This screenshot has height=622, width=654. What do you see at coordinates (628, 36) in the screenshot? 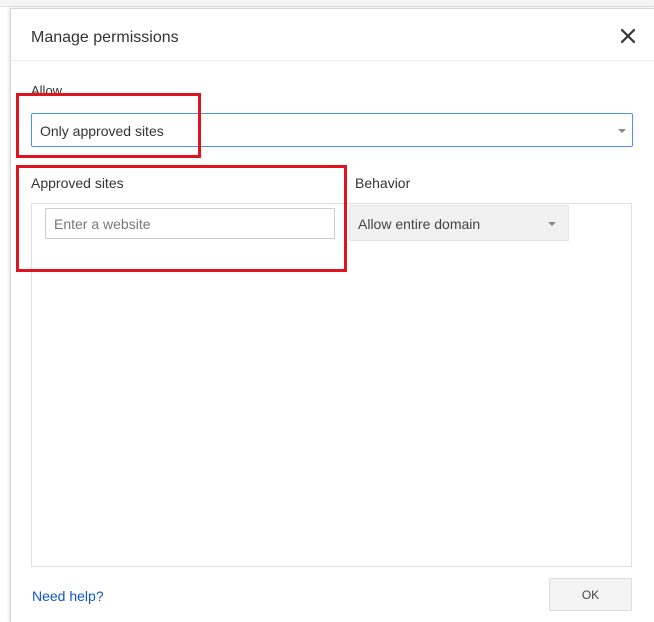
I see `close-icon` at bounding box center [628, 36].